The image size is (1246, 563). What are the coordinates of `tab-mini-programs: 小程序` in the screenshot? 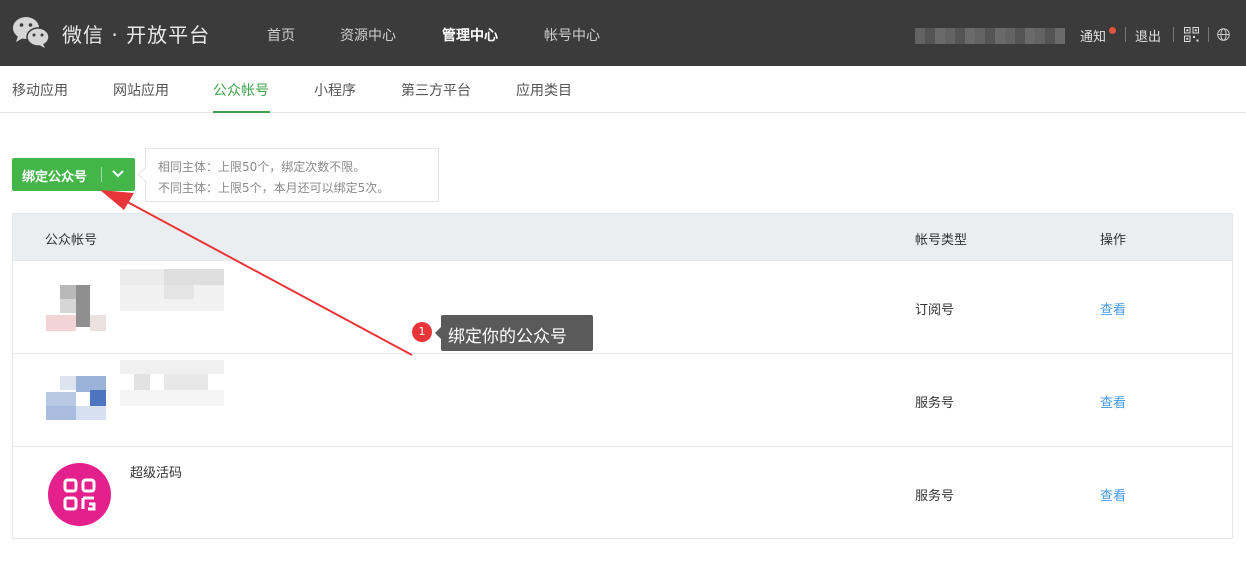 It's located at (335, 90).